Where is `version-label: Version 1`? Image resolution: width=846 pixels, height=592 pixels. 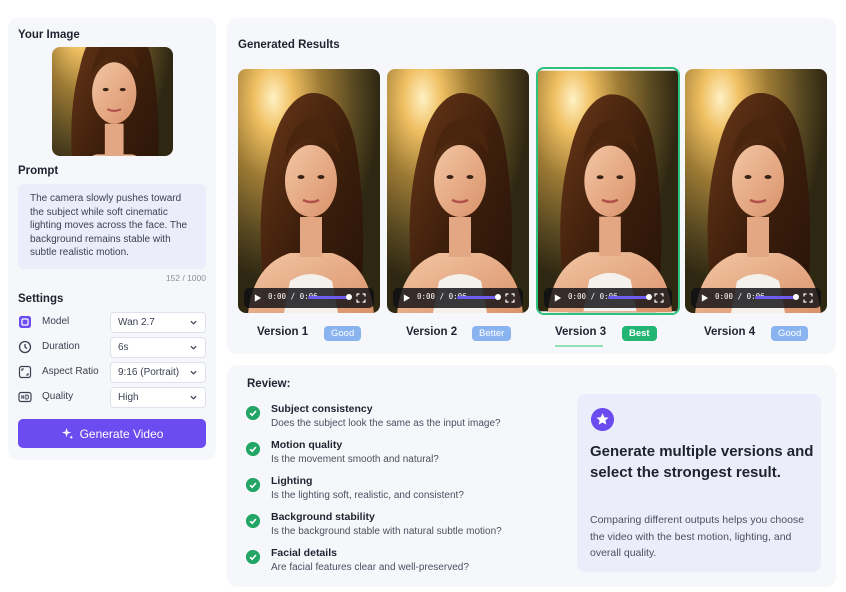 version-label: Version 1 is located at coordinates (283, 332).